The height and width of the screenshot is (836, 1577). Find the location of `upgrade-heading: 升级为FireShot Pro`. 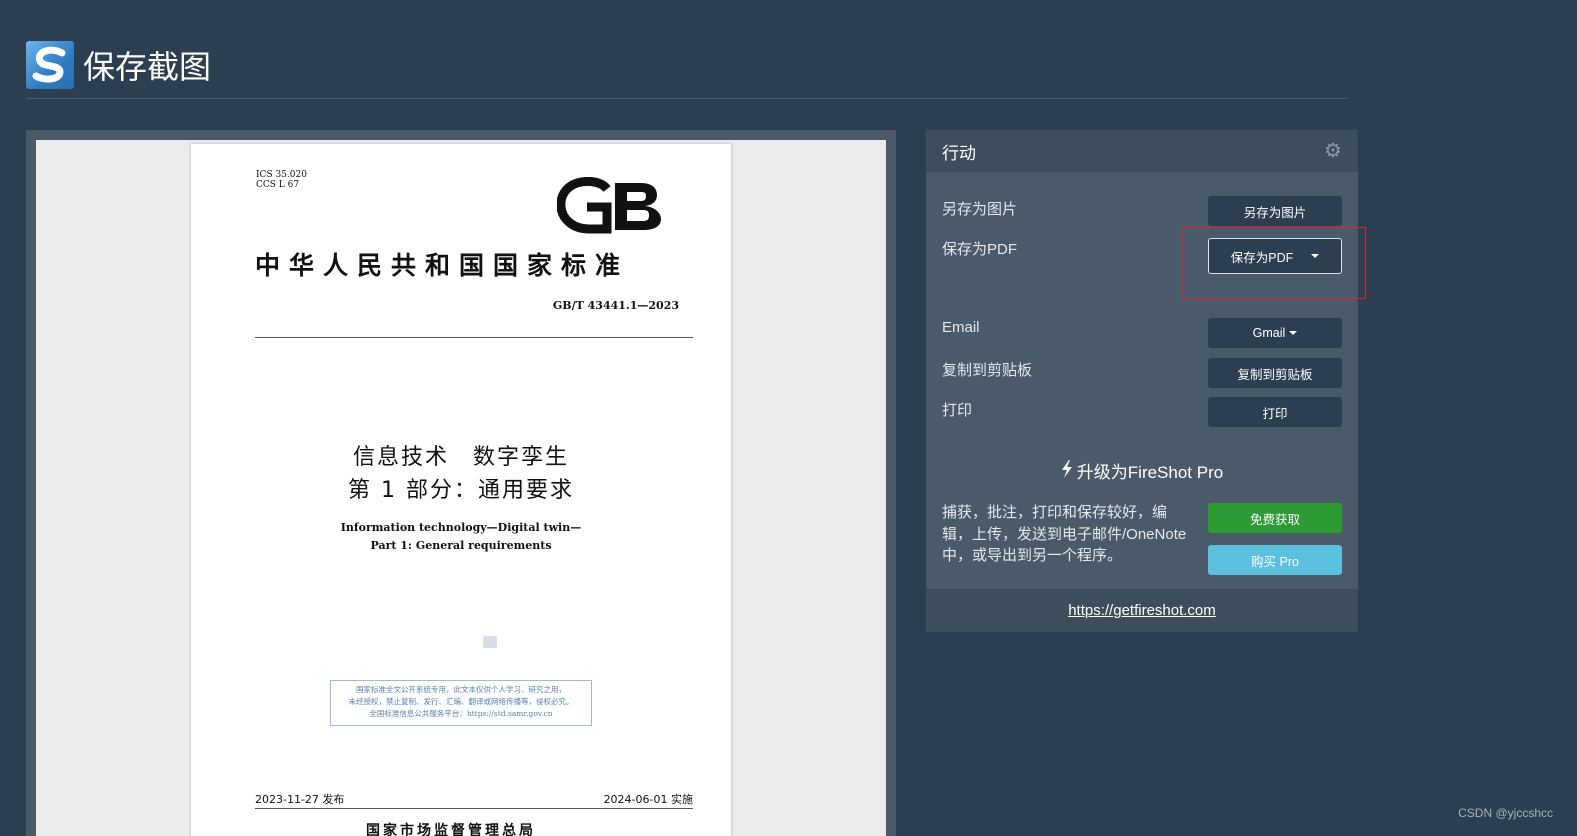

upgrade-heading: 升级为FireShot Pro is located at coordinates (1142, 470).